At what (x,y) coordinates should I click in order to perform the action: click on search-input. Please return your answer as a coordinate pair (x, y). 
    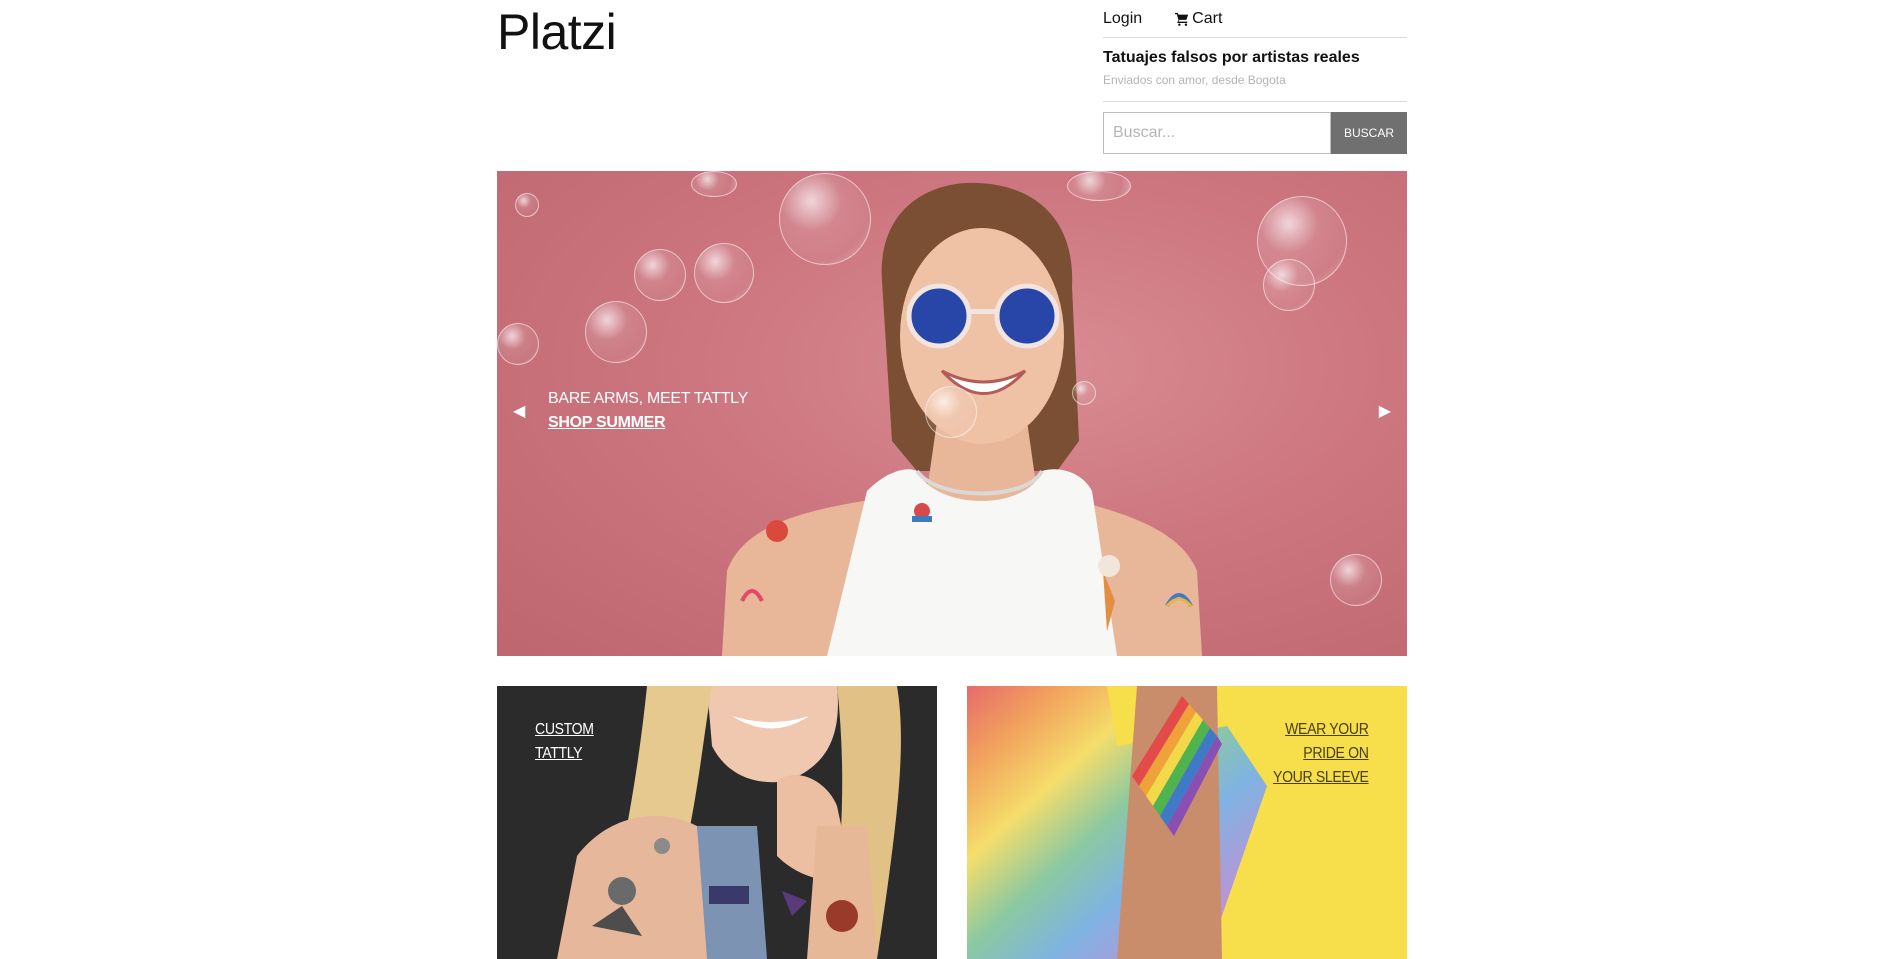
    Looking at the image, I should click on (1217, 133).